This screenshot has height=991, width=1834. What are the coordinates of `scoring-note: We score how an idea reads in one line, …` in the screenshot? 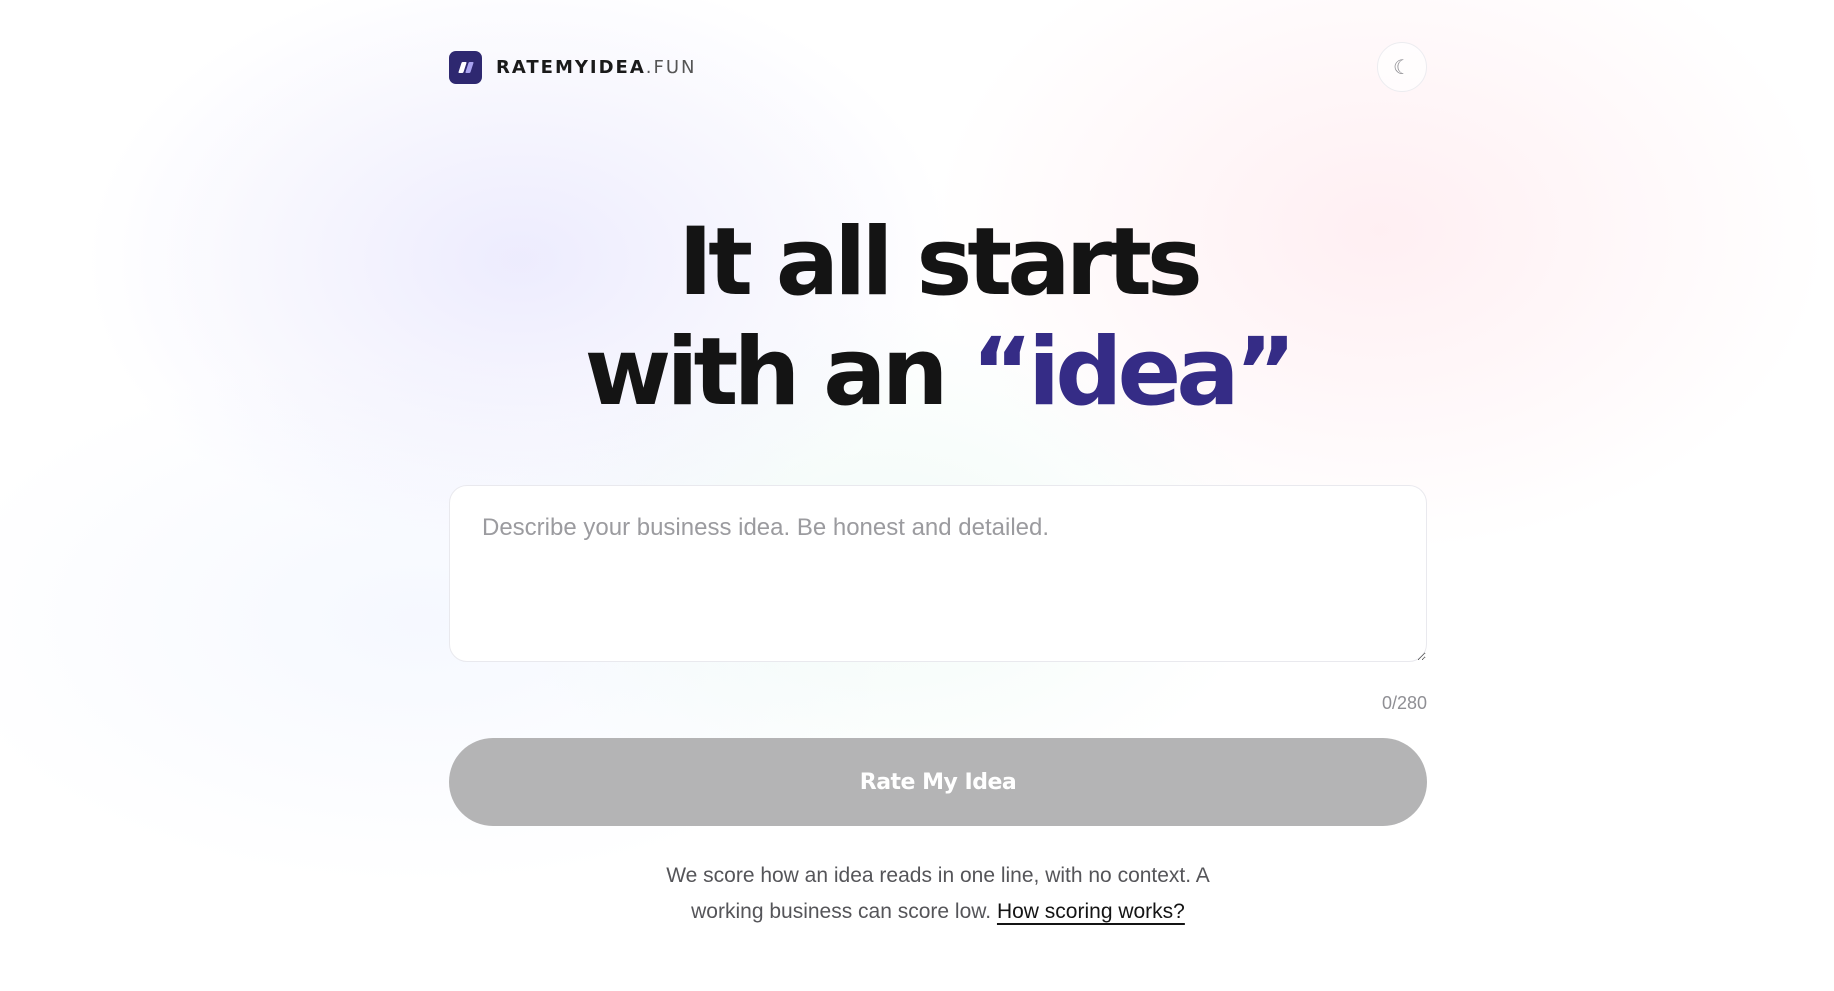 It's located at (938, 894).